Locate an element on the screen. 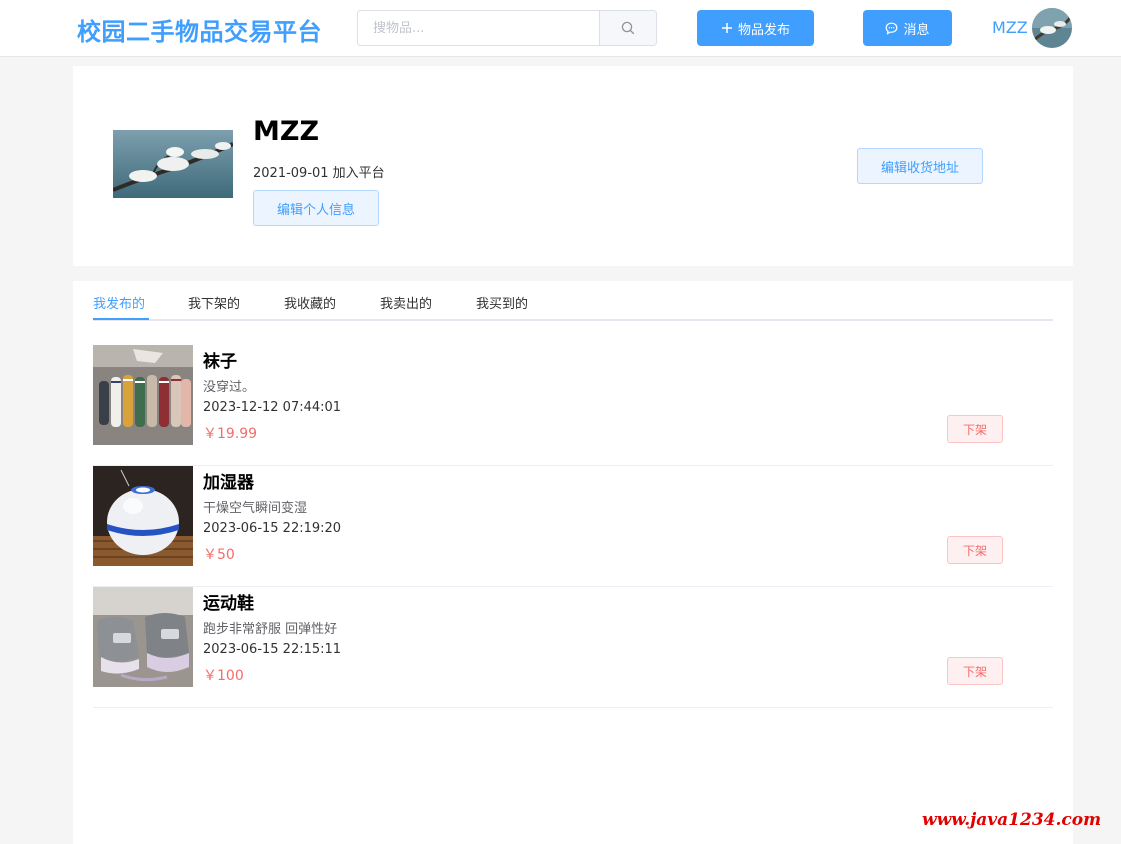 The height and width of the screenshot is (844, 1121). publish-label: 物品发布 is located at coordinates (763, 30).